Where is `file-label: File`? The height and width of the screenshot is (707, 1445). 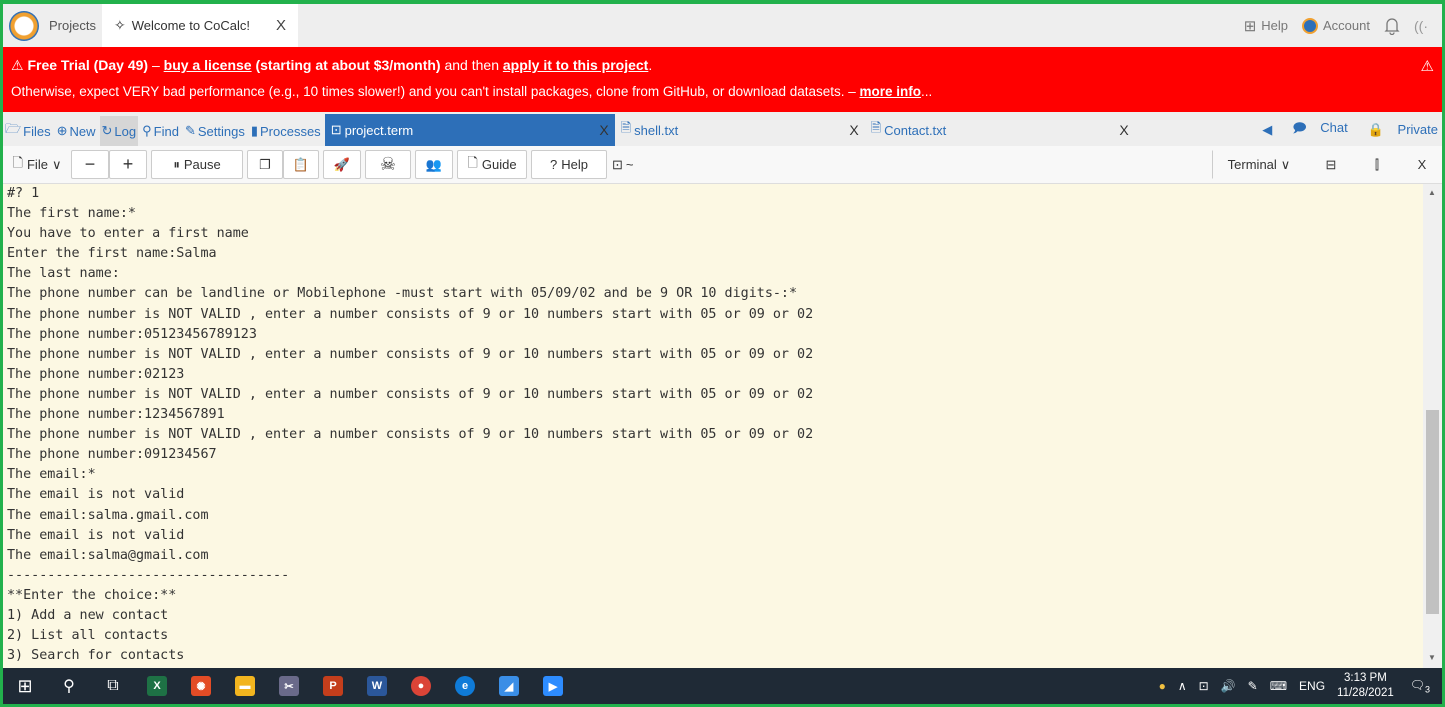
file-label: File is located at coordinates (37, 164).